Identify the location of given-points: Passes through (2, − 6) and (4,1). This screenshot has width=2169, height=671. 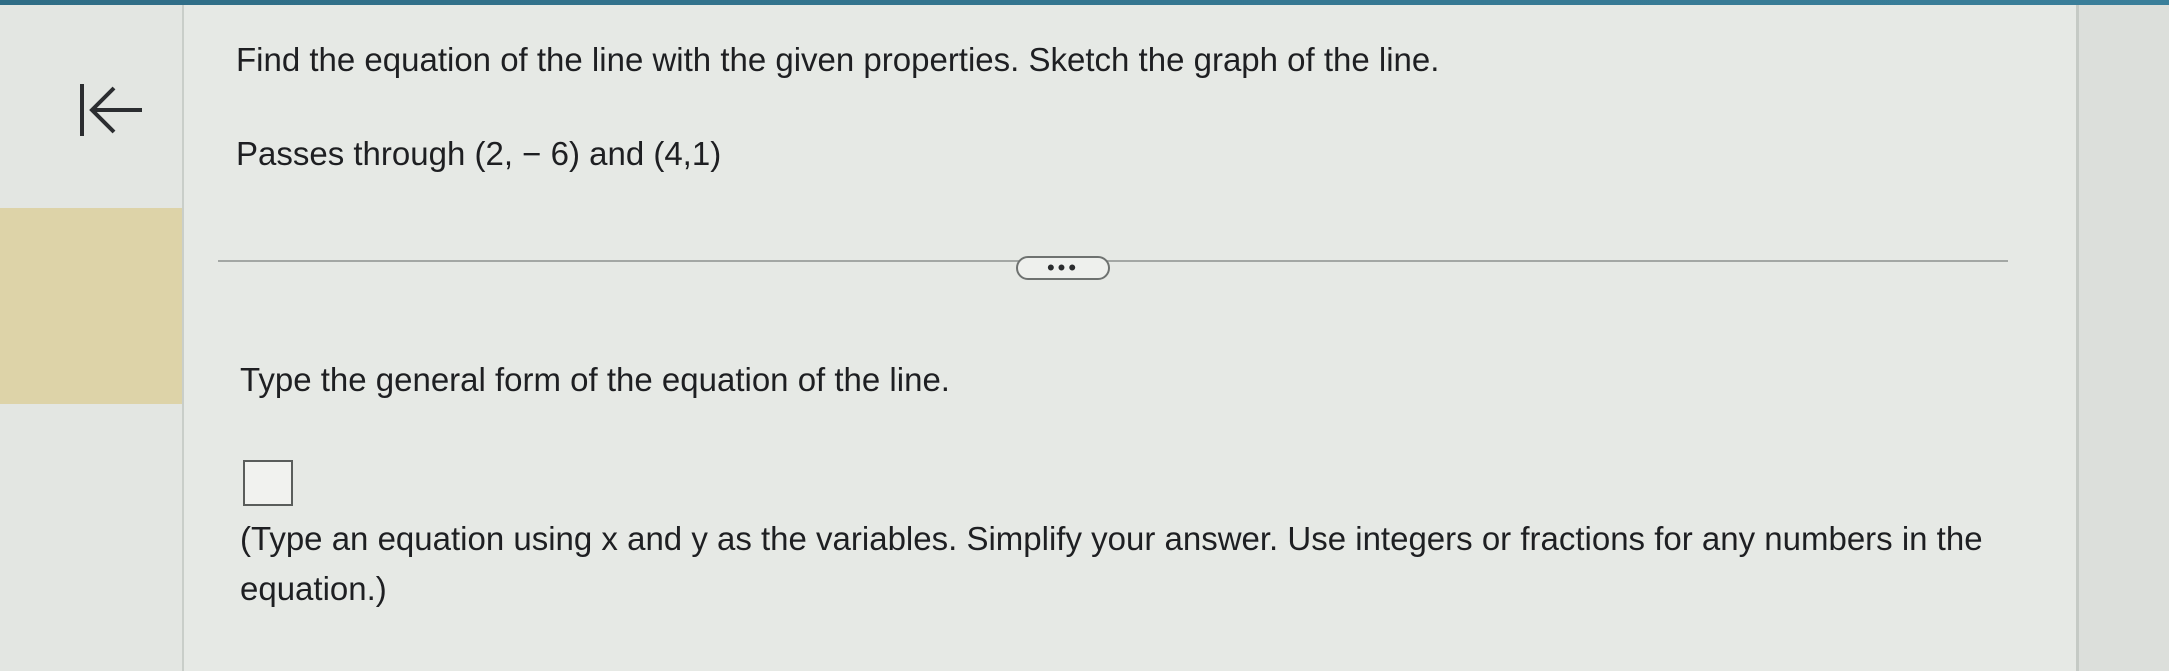
(479, 153).